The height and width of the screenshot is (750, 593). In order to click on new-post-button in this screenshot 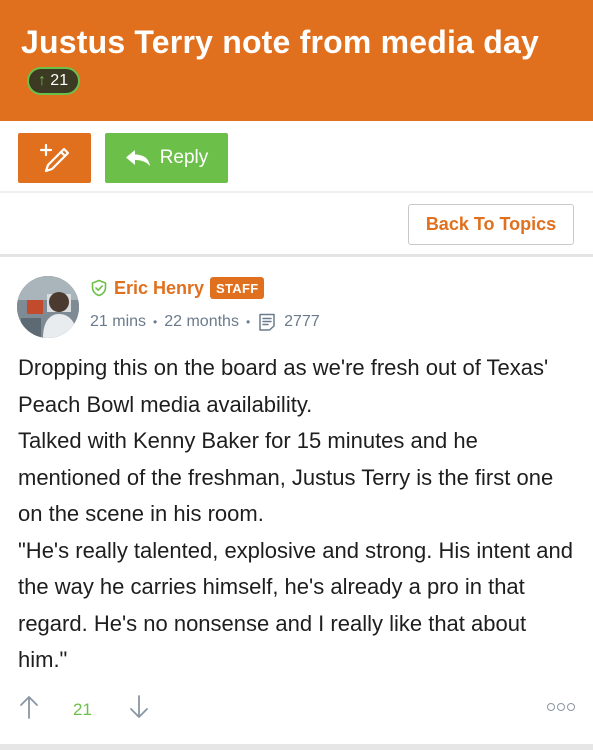, I will do `click(54, 158)`.